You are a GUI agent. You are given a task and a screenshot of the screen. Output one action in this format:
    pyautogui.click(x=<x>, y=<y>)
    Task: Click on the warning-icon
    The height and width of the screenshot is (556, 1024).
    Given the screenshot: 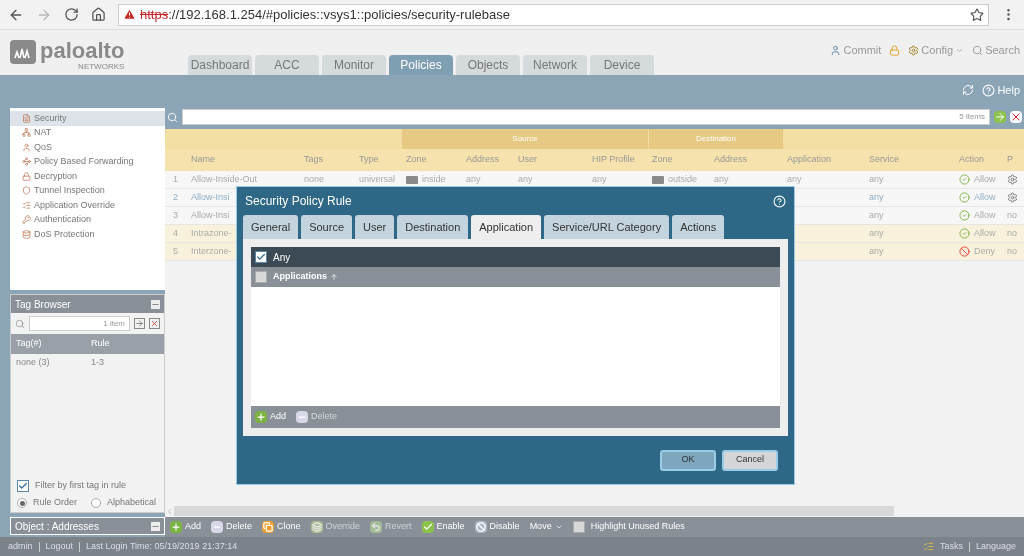 What is the action you would take?
    pyautogui.click(x=129, y=14)
    